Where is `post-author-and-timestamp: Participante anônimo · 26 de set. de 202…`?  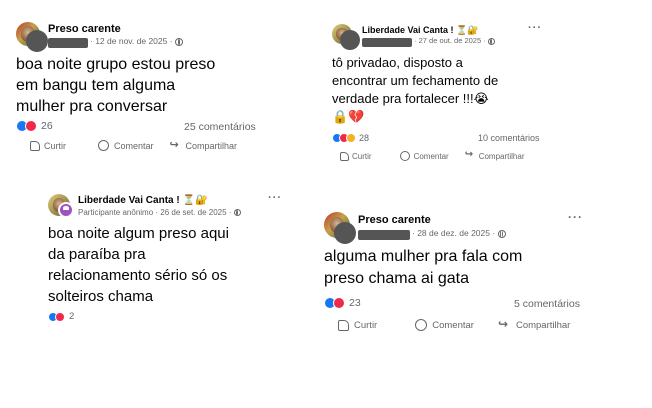
post-author-and-timestamp: Participante anônimo · 26 de set. de 202… is located at coordinates (159, 212).